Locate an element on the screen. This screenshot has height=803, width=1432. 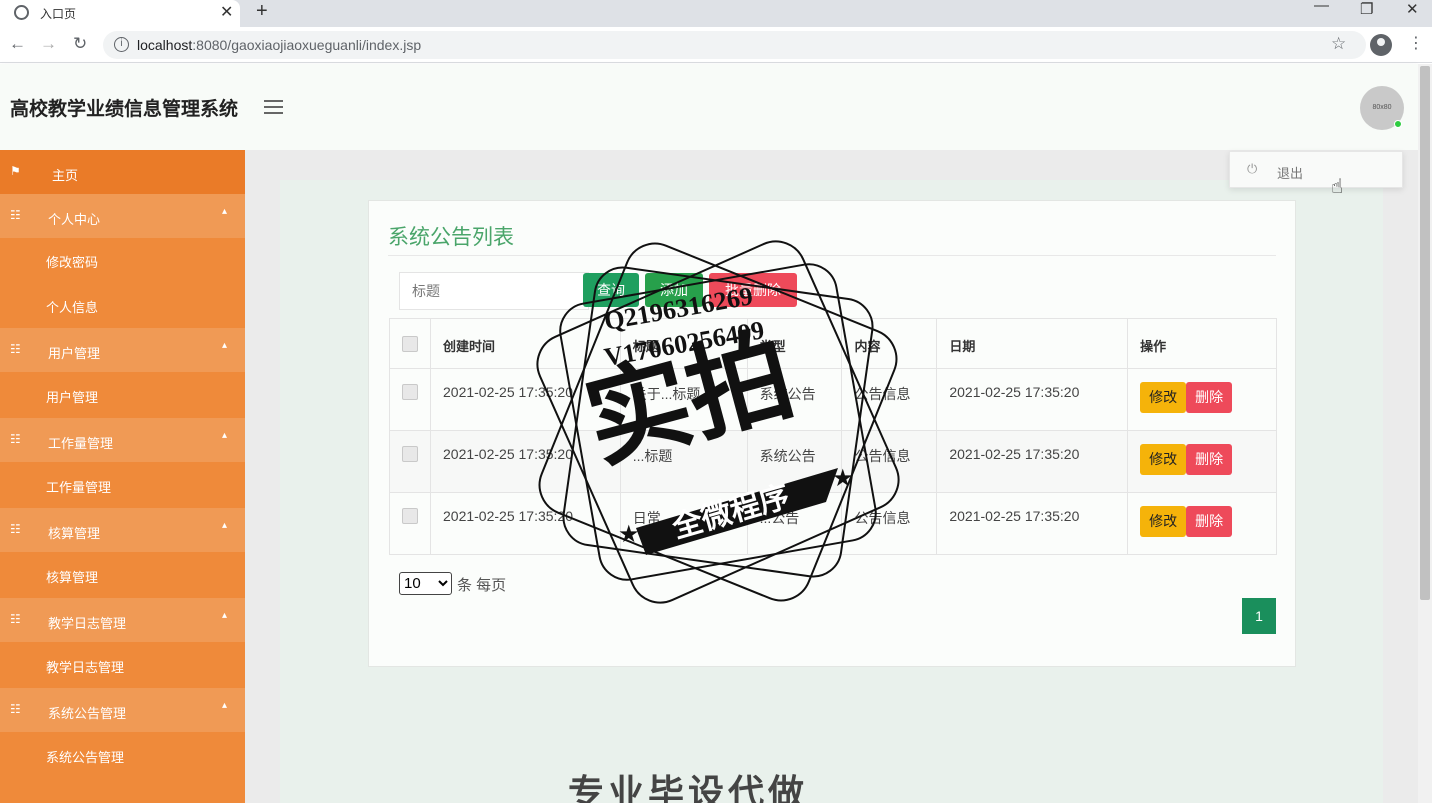
online-status-dot is located at coordinates (1398, 124).